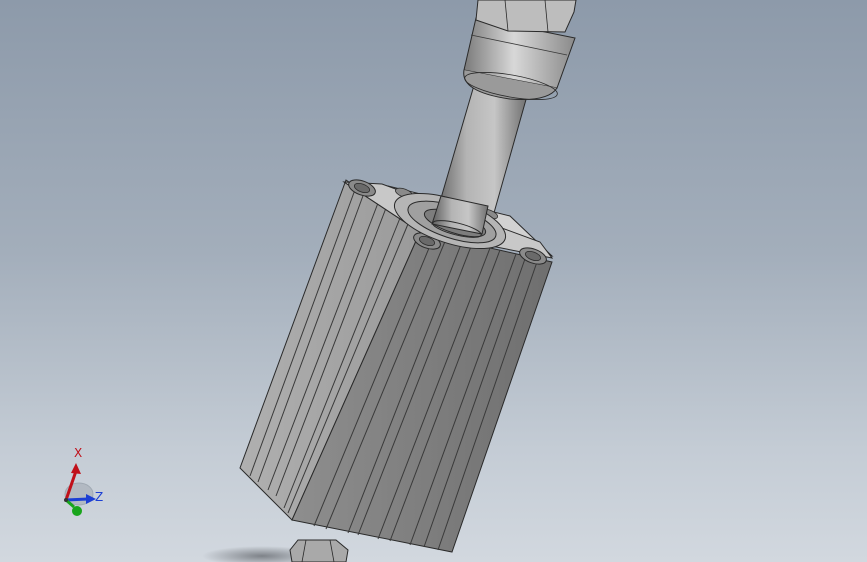 This screenshot has height=562, width=867. What do you see at coordinates (80, 489) in the screenshot?
I see `triad-axes` at bounding box center [80, 489].